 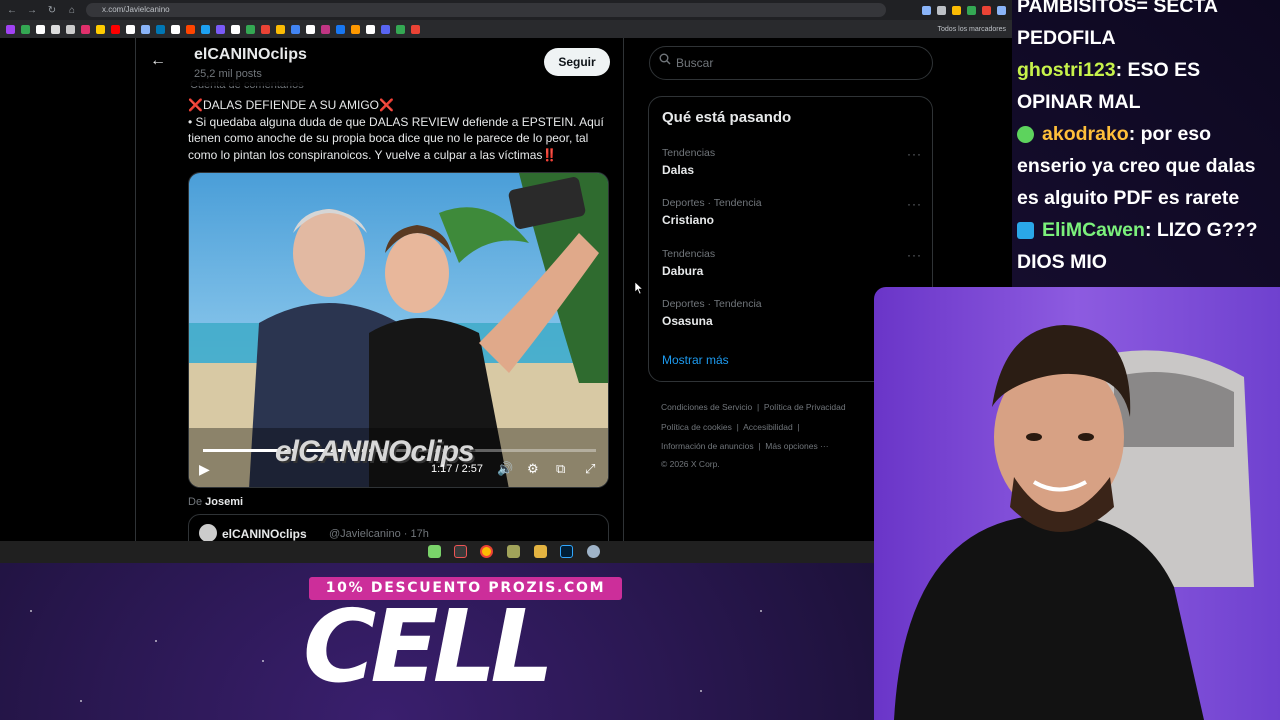 I want to click on trend-category: Tendencias, so click(x=689, y=153).